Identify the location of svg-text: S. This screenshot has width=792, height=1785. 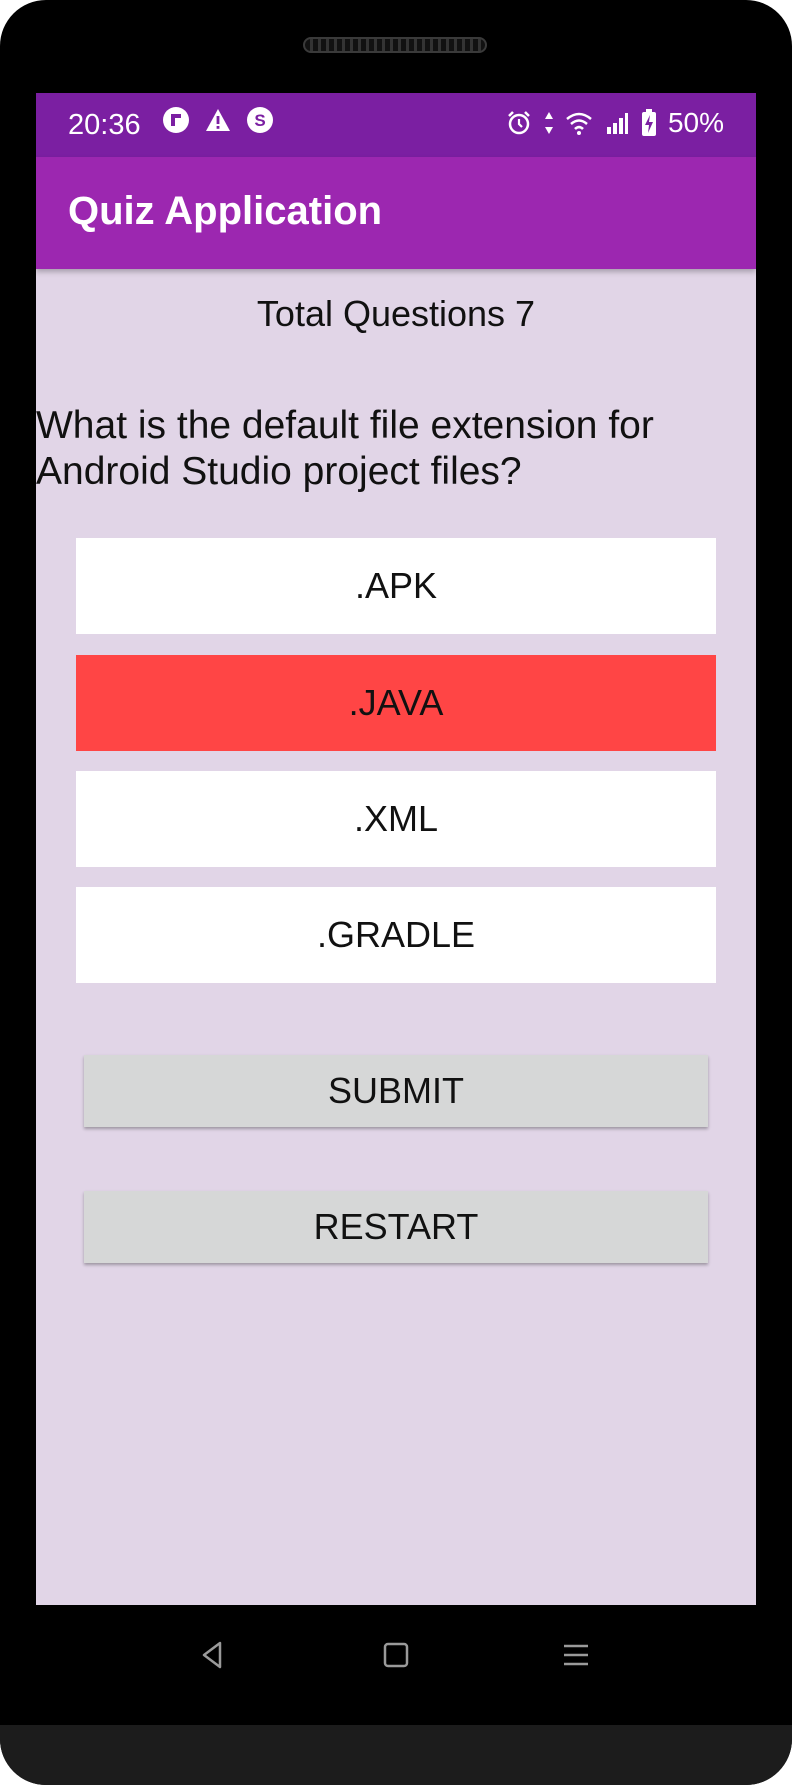
(259, 120).